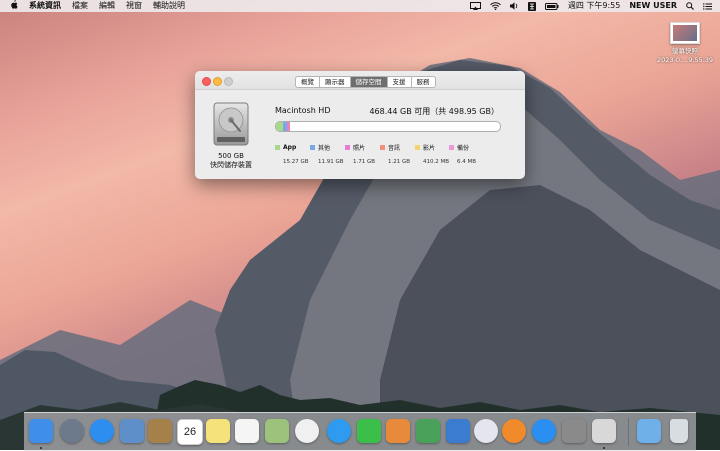  I want to click on hard-drive-icon, so click(231, 124).